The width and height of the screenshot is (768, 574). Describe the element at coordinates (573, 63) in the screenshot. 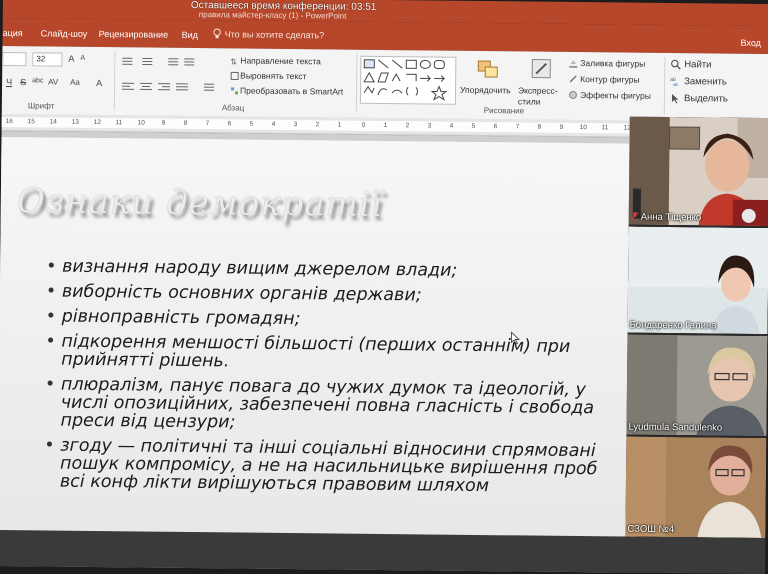

I see `shape-fill-icon` at that location.